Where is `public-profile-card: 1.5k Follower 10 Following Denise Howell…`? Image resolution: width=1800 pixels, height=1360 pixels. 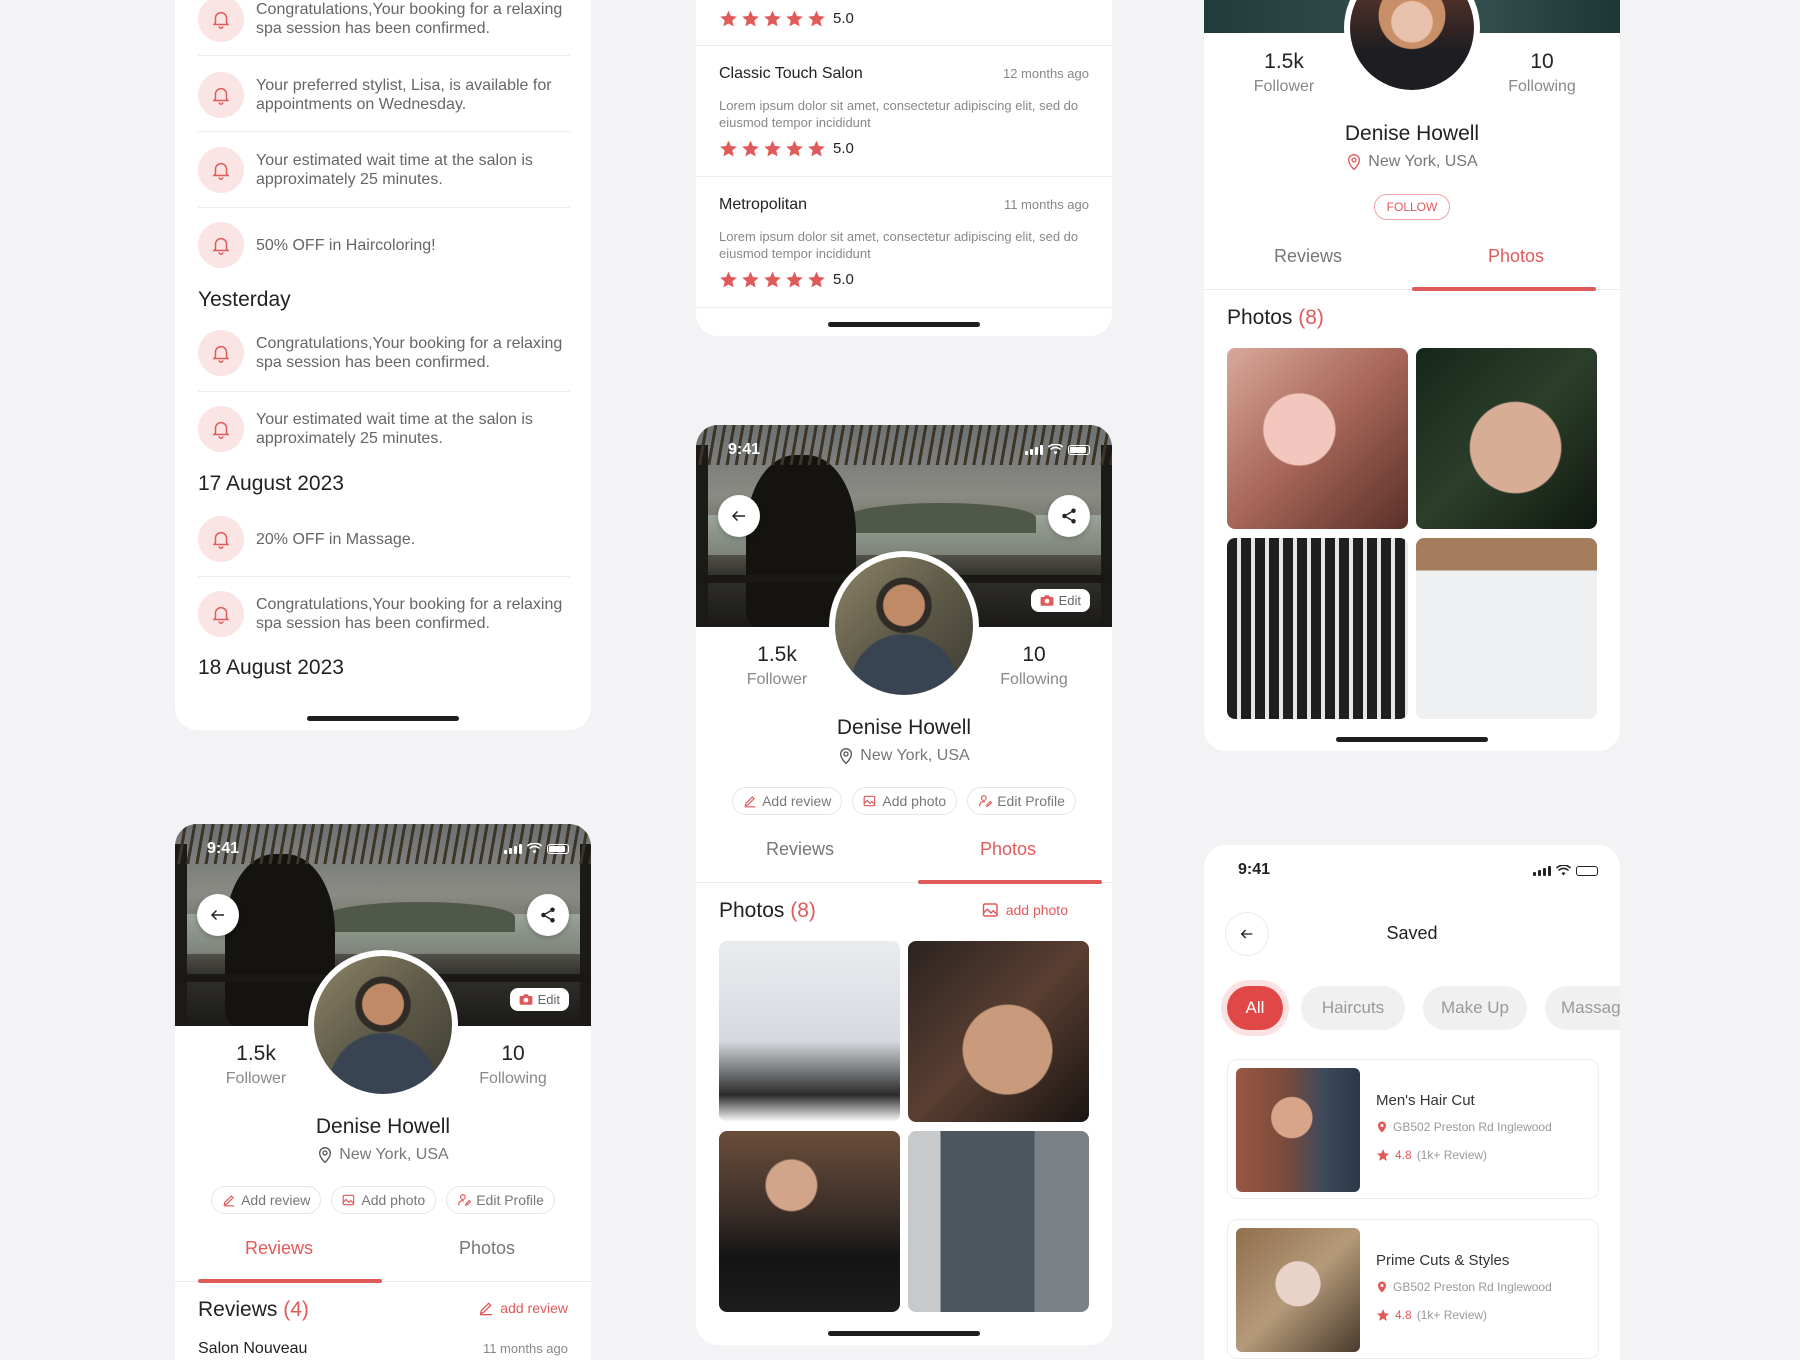
public-profile-card: 1.5k Follower 10 Following Denise Howell… is located at coordinates (1412, 375).